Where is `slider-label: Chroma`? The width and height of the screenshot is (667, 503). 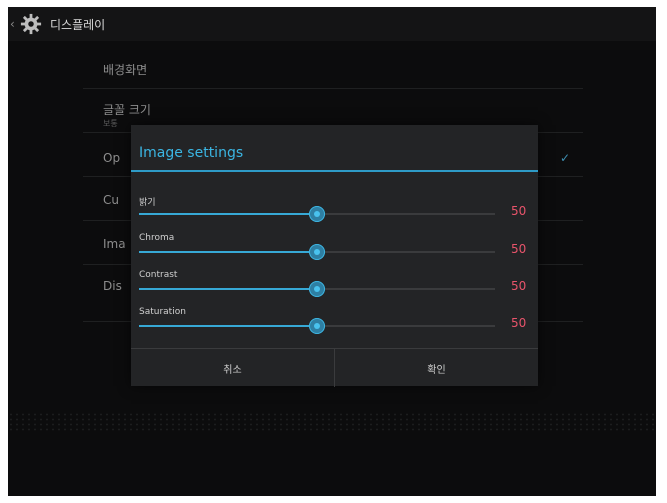
slider-label: Chroma is located at coordinates (157, 238).